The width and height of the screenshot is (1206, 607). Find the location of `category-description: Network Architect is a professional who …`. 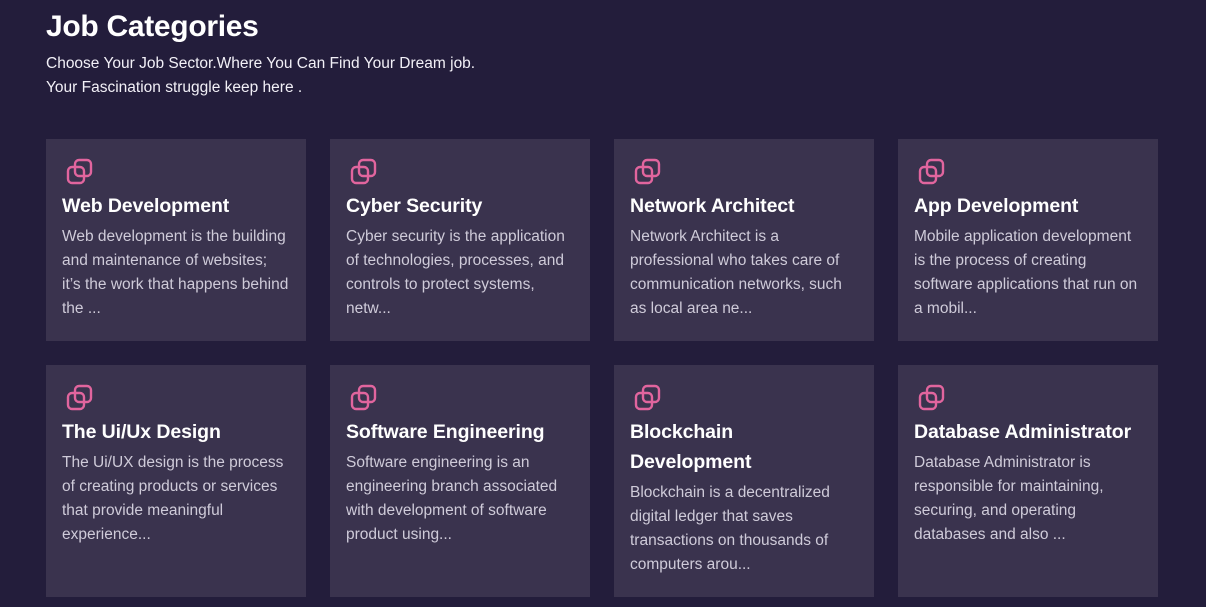

category-description: Network Architect is a professional who … is located at coordinates (736, 272).